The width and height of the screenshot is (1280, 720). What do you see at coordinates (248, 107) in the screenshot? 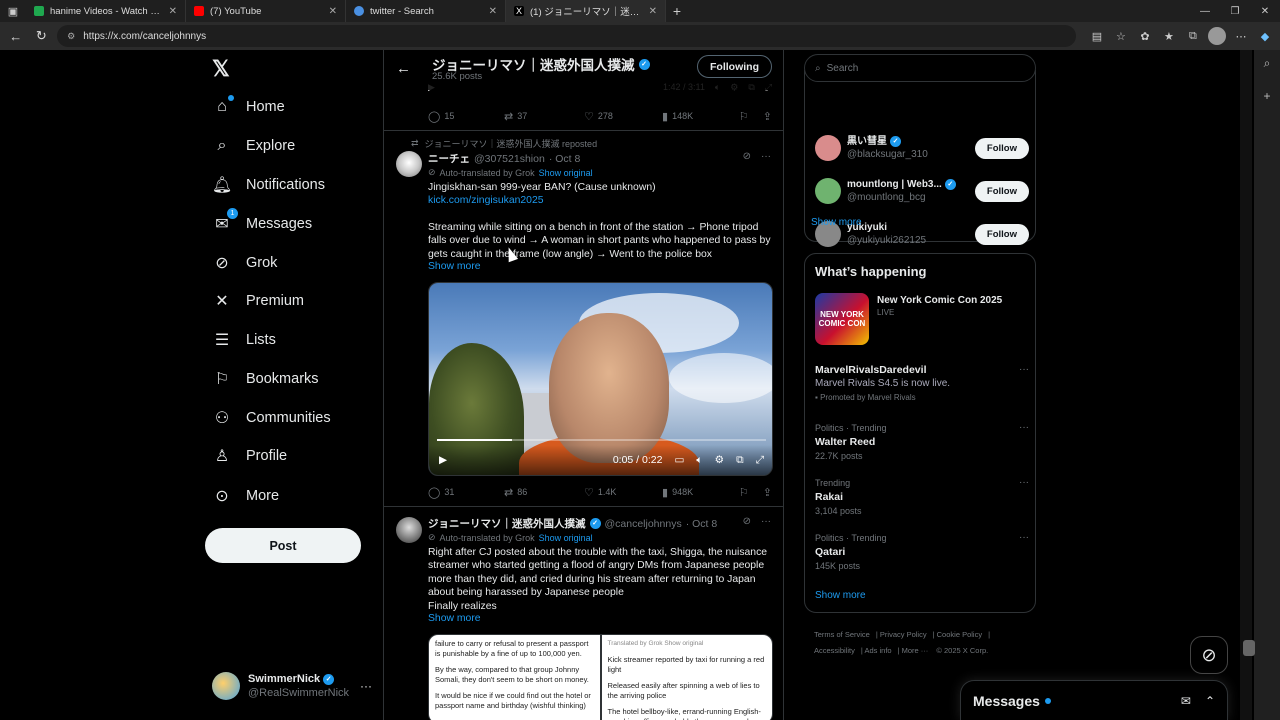
I see `nav-item-home: ⌂ Home` at bounding box center [248, 107].